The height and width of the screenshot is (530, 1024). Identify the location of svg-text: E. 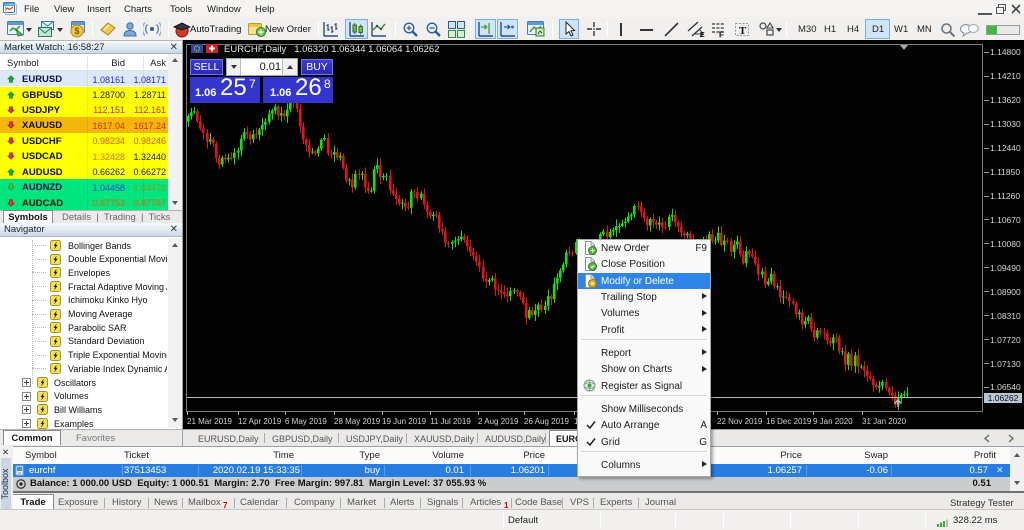
(702, 35).